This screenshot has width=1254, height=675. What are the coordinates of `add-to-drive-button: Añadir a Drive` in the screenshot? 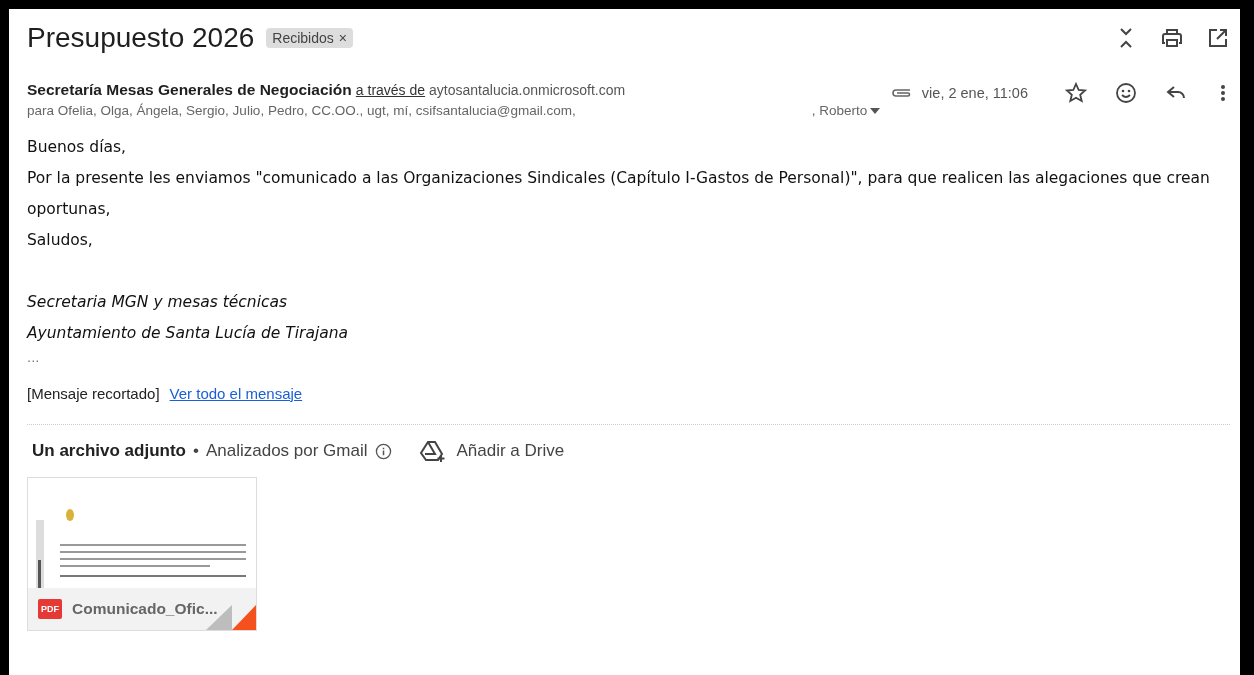 It's located at (491, 451).